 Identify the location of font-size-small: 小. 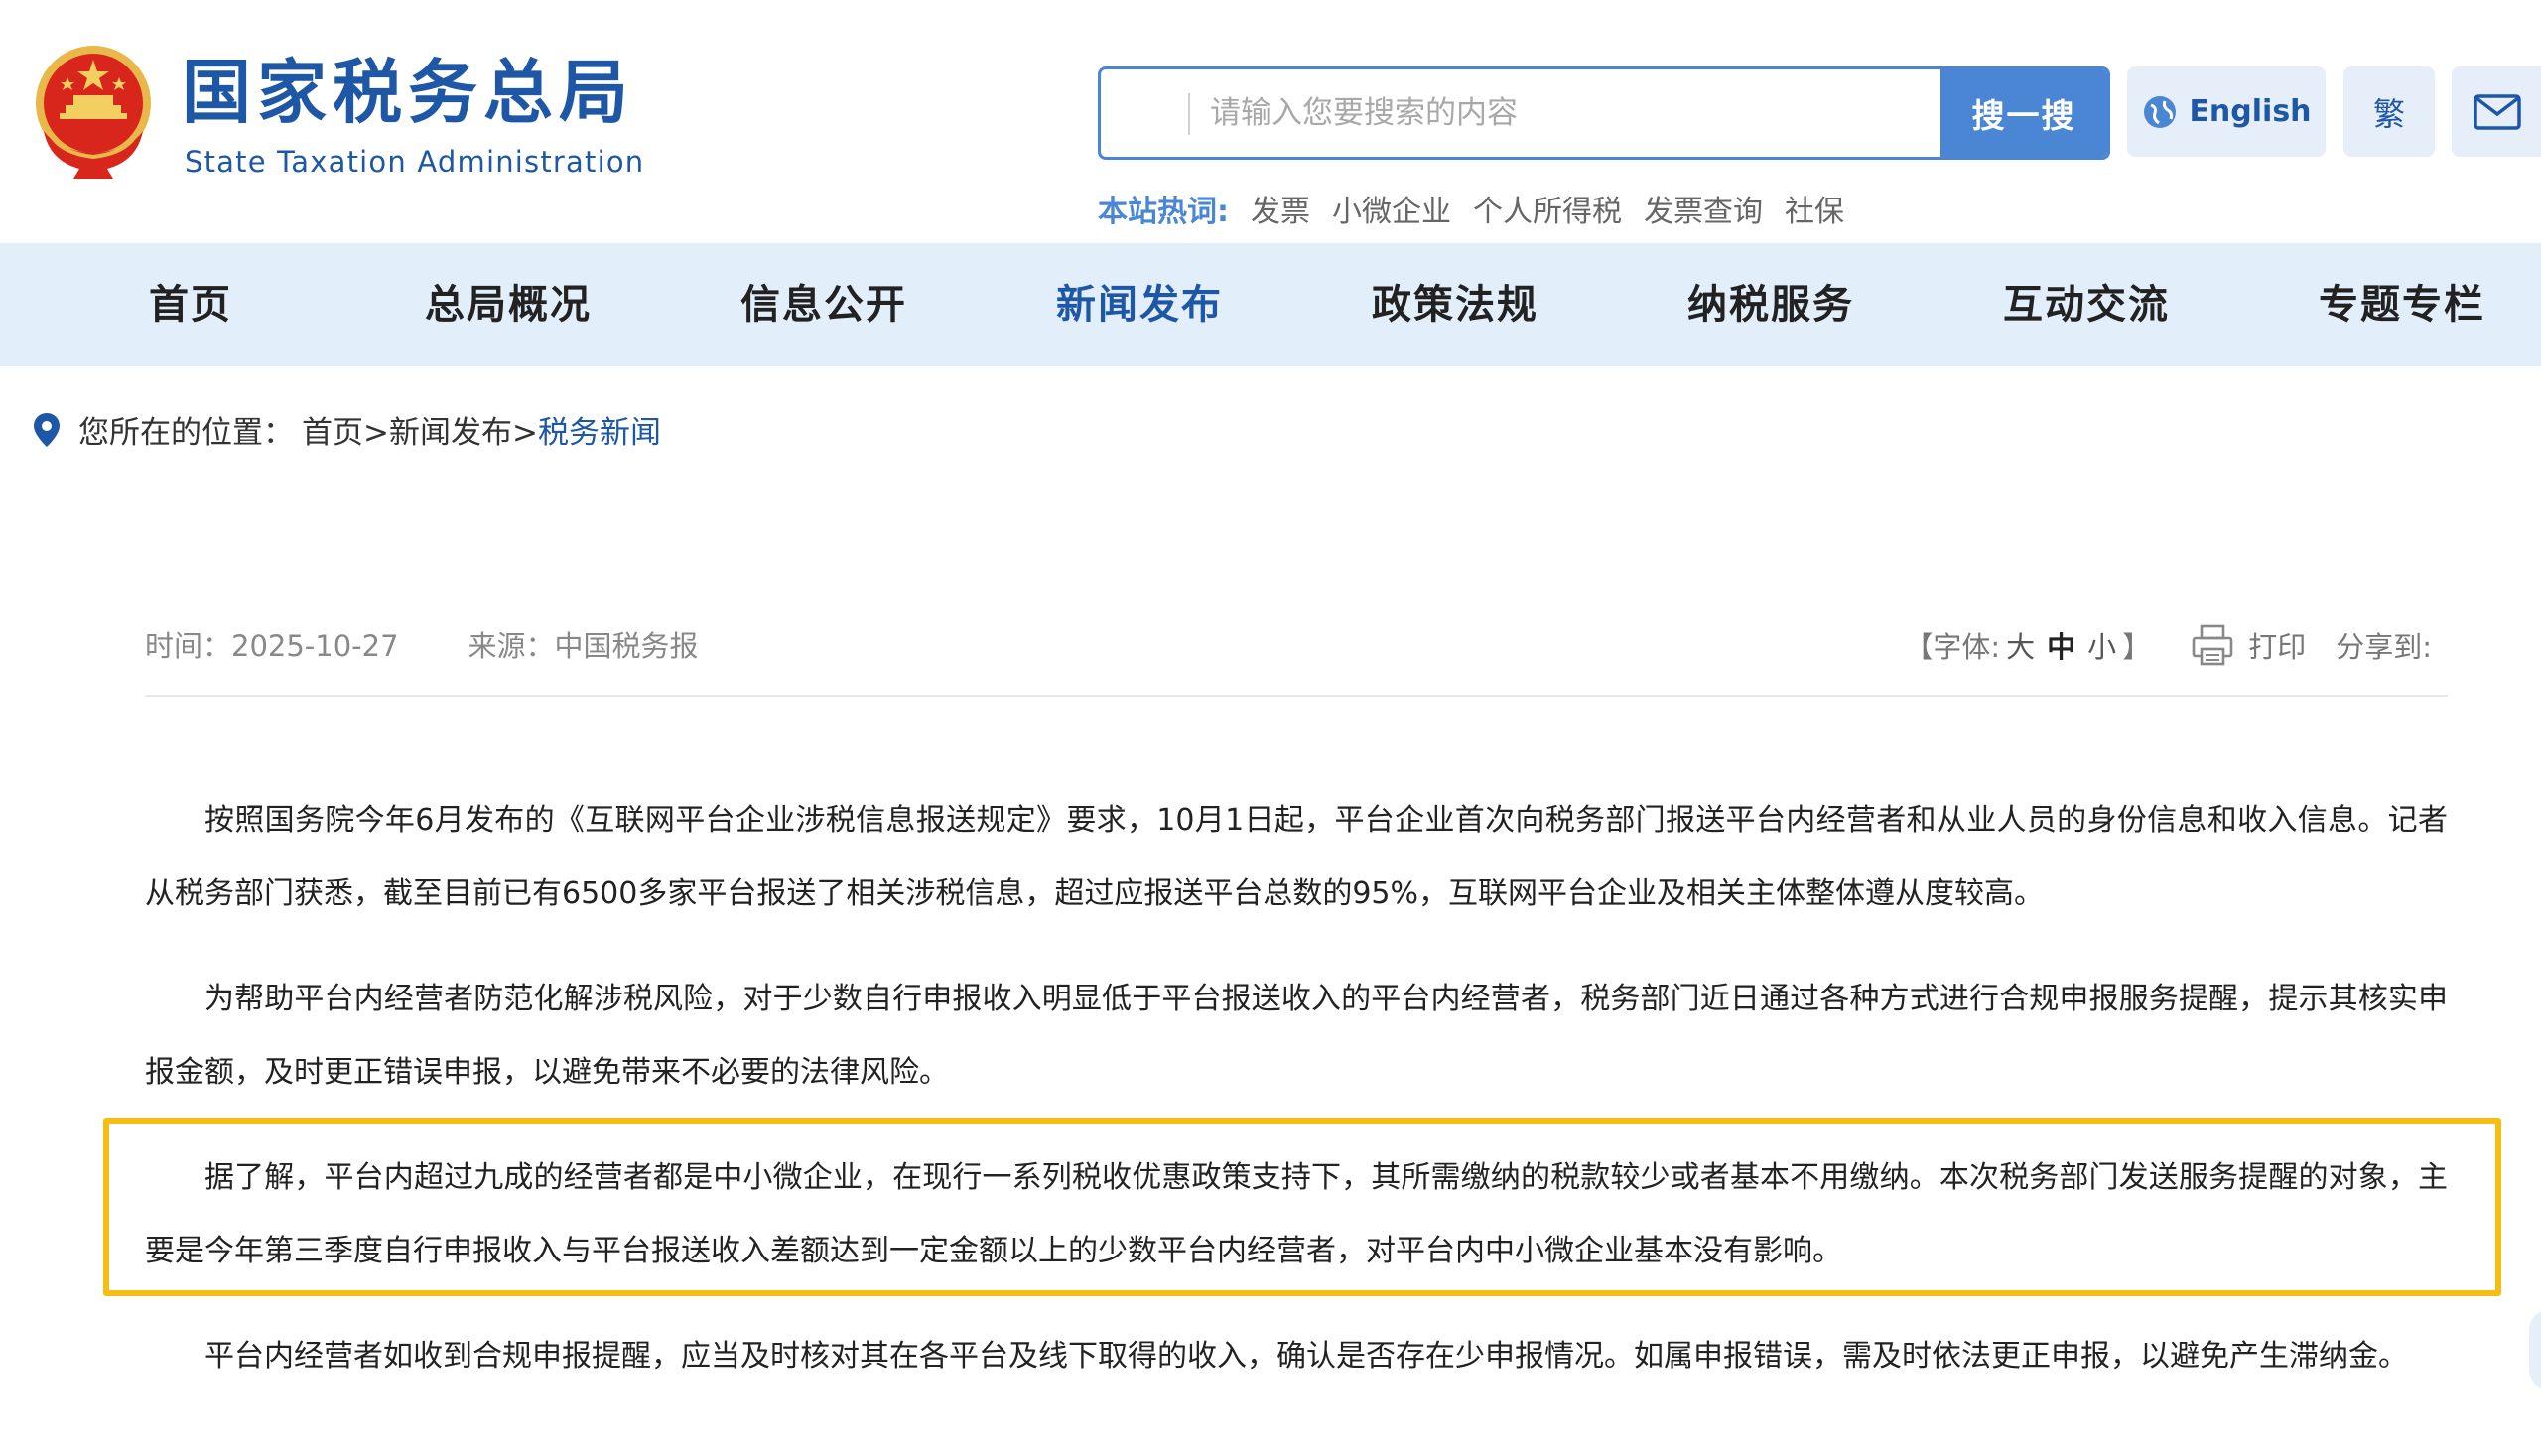
(2101, 645).